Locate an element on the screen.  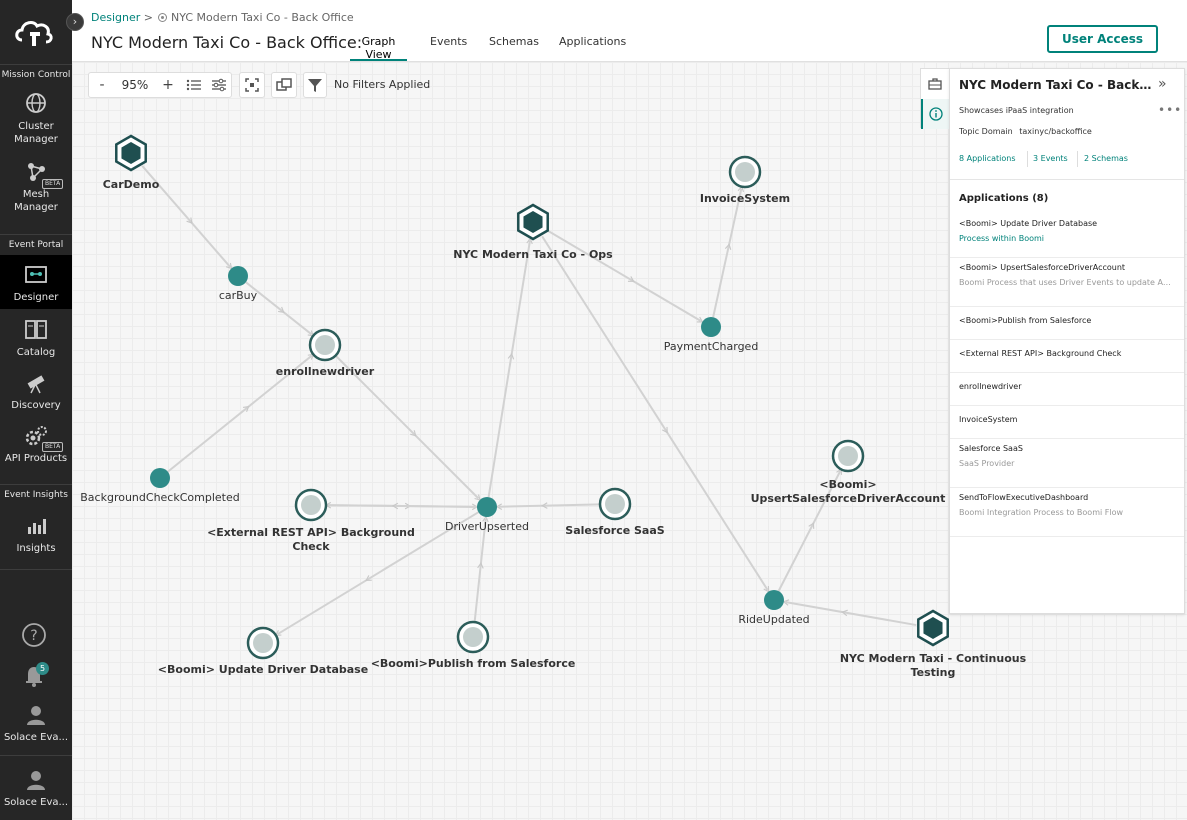
panel-tab-briefcase is located at coordinates (935, 84).